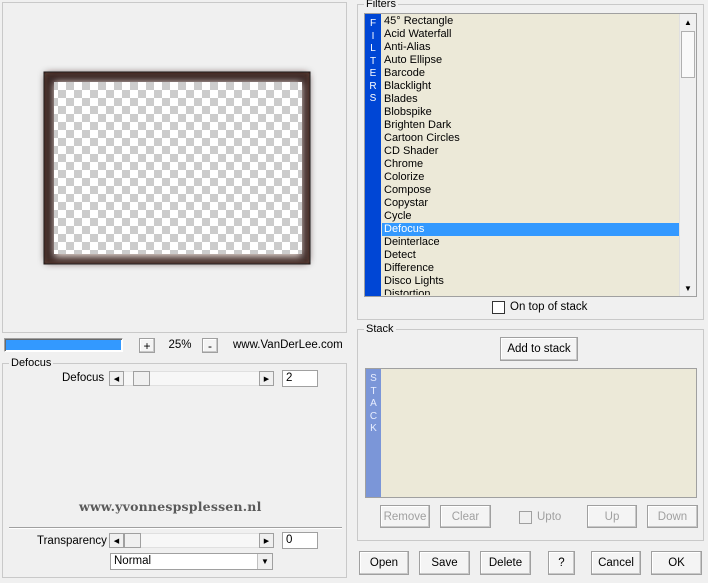 This screenshot has width=708, height=583. I want to click on transparency-slider-track, so click(191, 540).